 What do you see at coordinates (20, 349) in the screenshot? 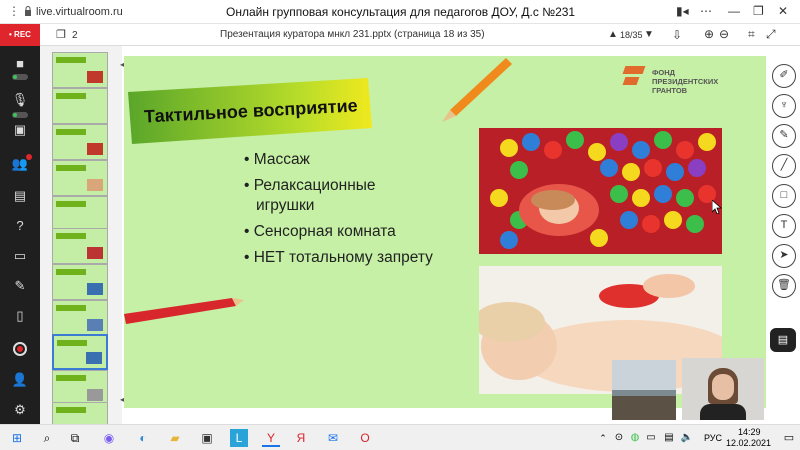
I see `record-icon` at bounding box center [20, 349].